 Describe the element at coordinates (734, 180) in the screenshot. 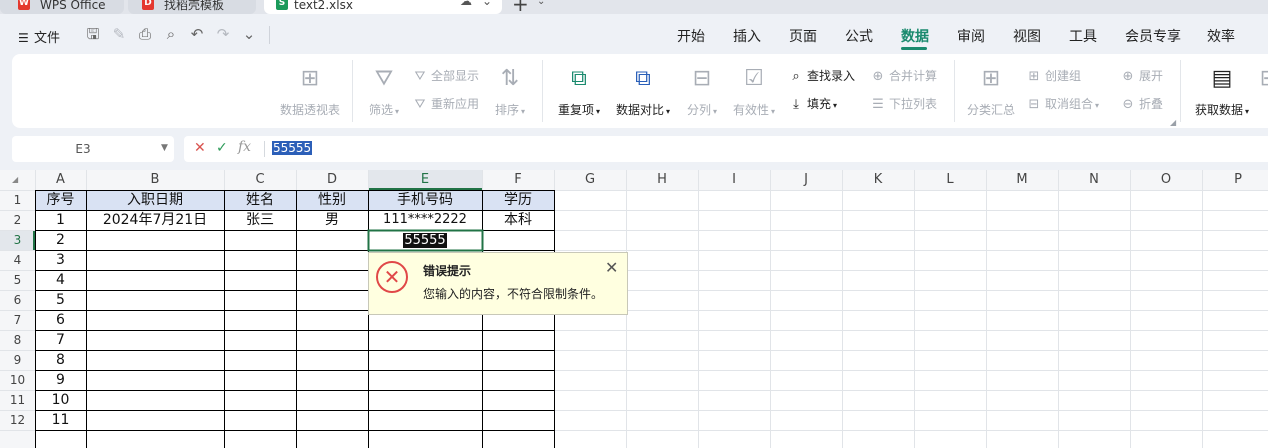

I see `column-header-i: I` at that location.